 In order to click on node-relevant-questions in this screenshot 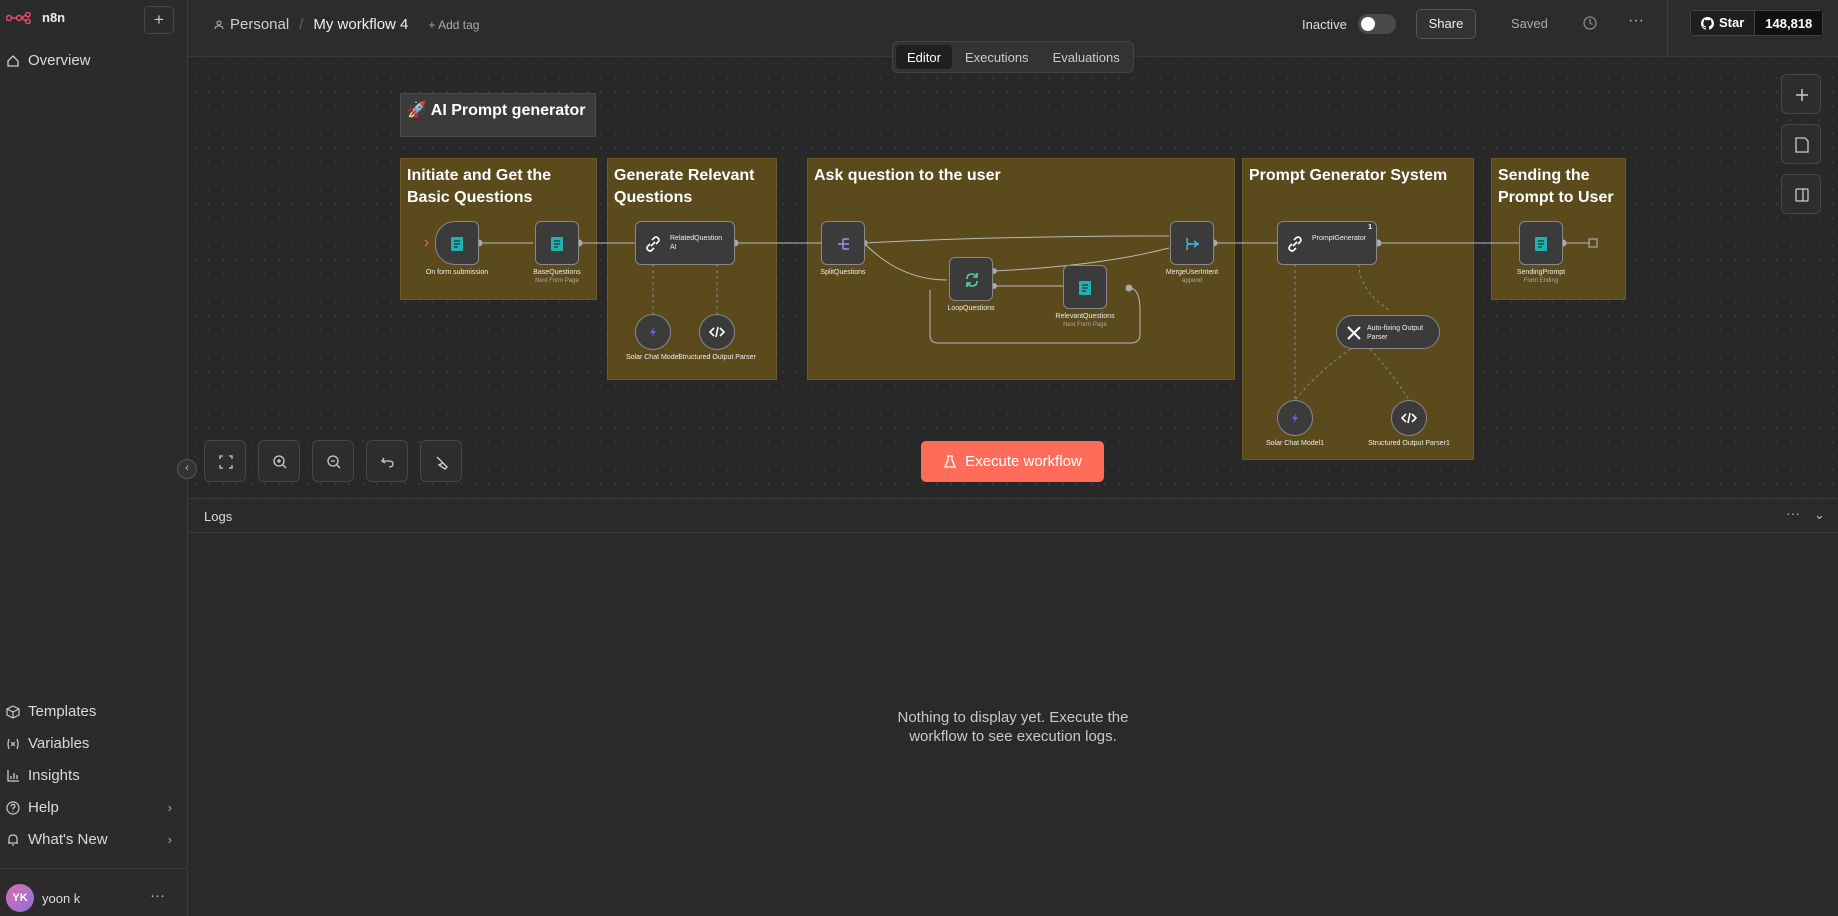, I will do `click(1085, 287)`.